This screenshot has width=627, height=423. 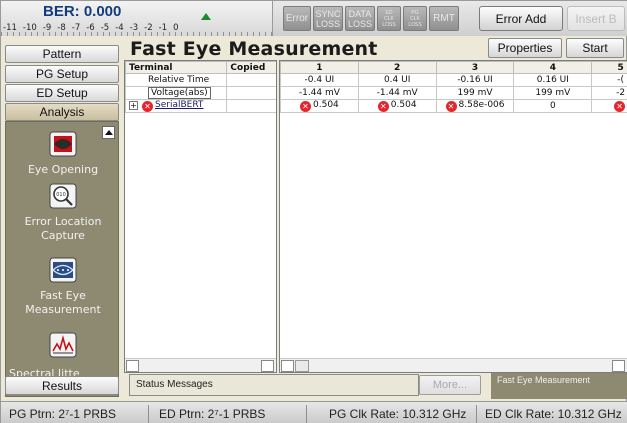 What do you see at coordinates (596, 18) in the screenshot?
I see `insert-b-button: Insert B` at bounding box center [596, 18].